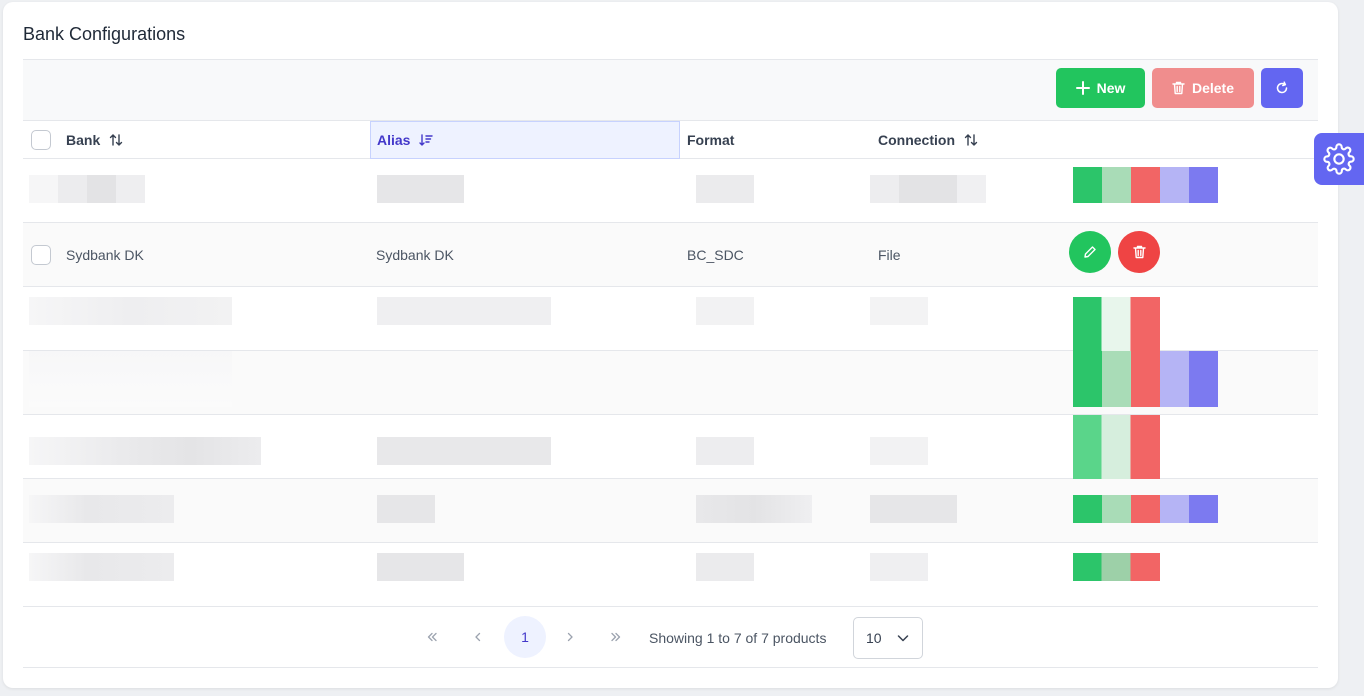  Describe the element at coordinates (105, 255) in the screenshot. I see `cell-bank: Sydbank DK` at that location.